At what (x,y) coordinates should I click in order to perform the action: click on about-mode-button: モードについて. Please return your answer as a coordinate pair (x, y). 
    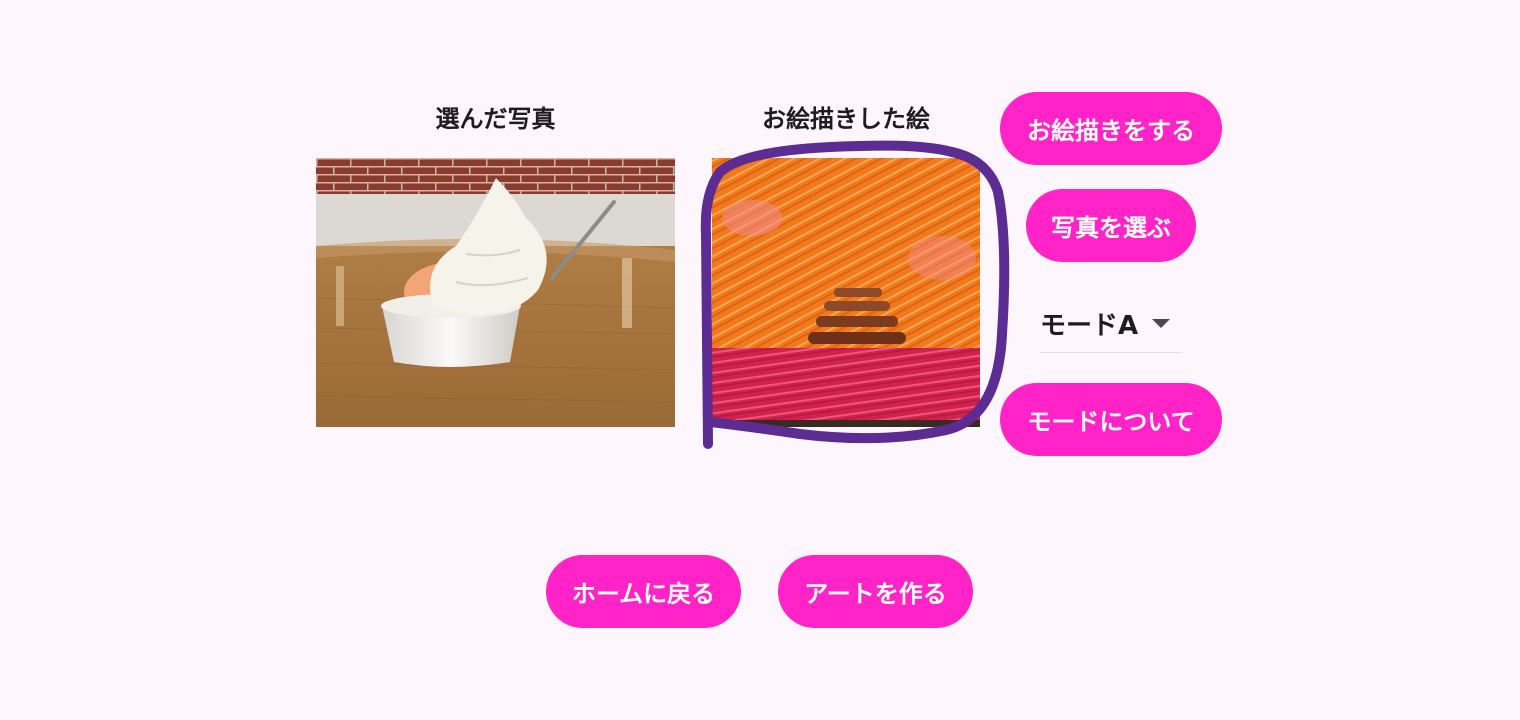
    Looking at the image, I should click on (1111, 419).